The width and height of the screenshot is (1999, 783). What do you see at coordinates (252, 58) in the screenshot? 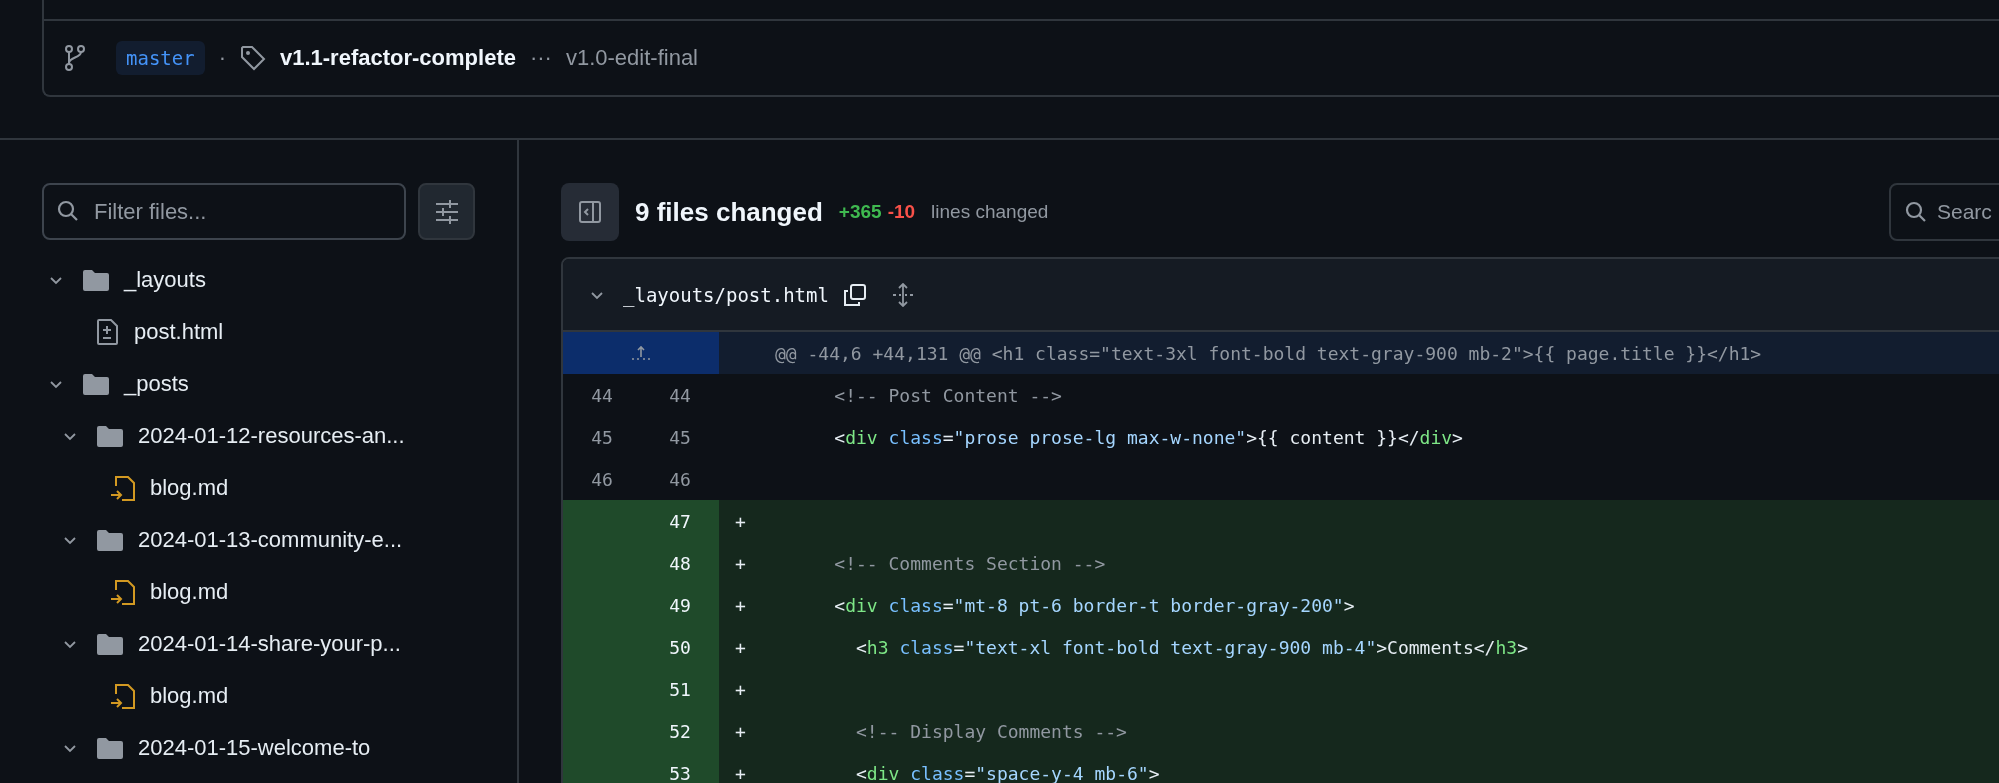
I see `tag-icon` at bounding box center [252, 58].